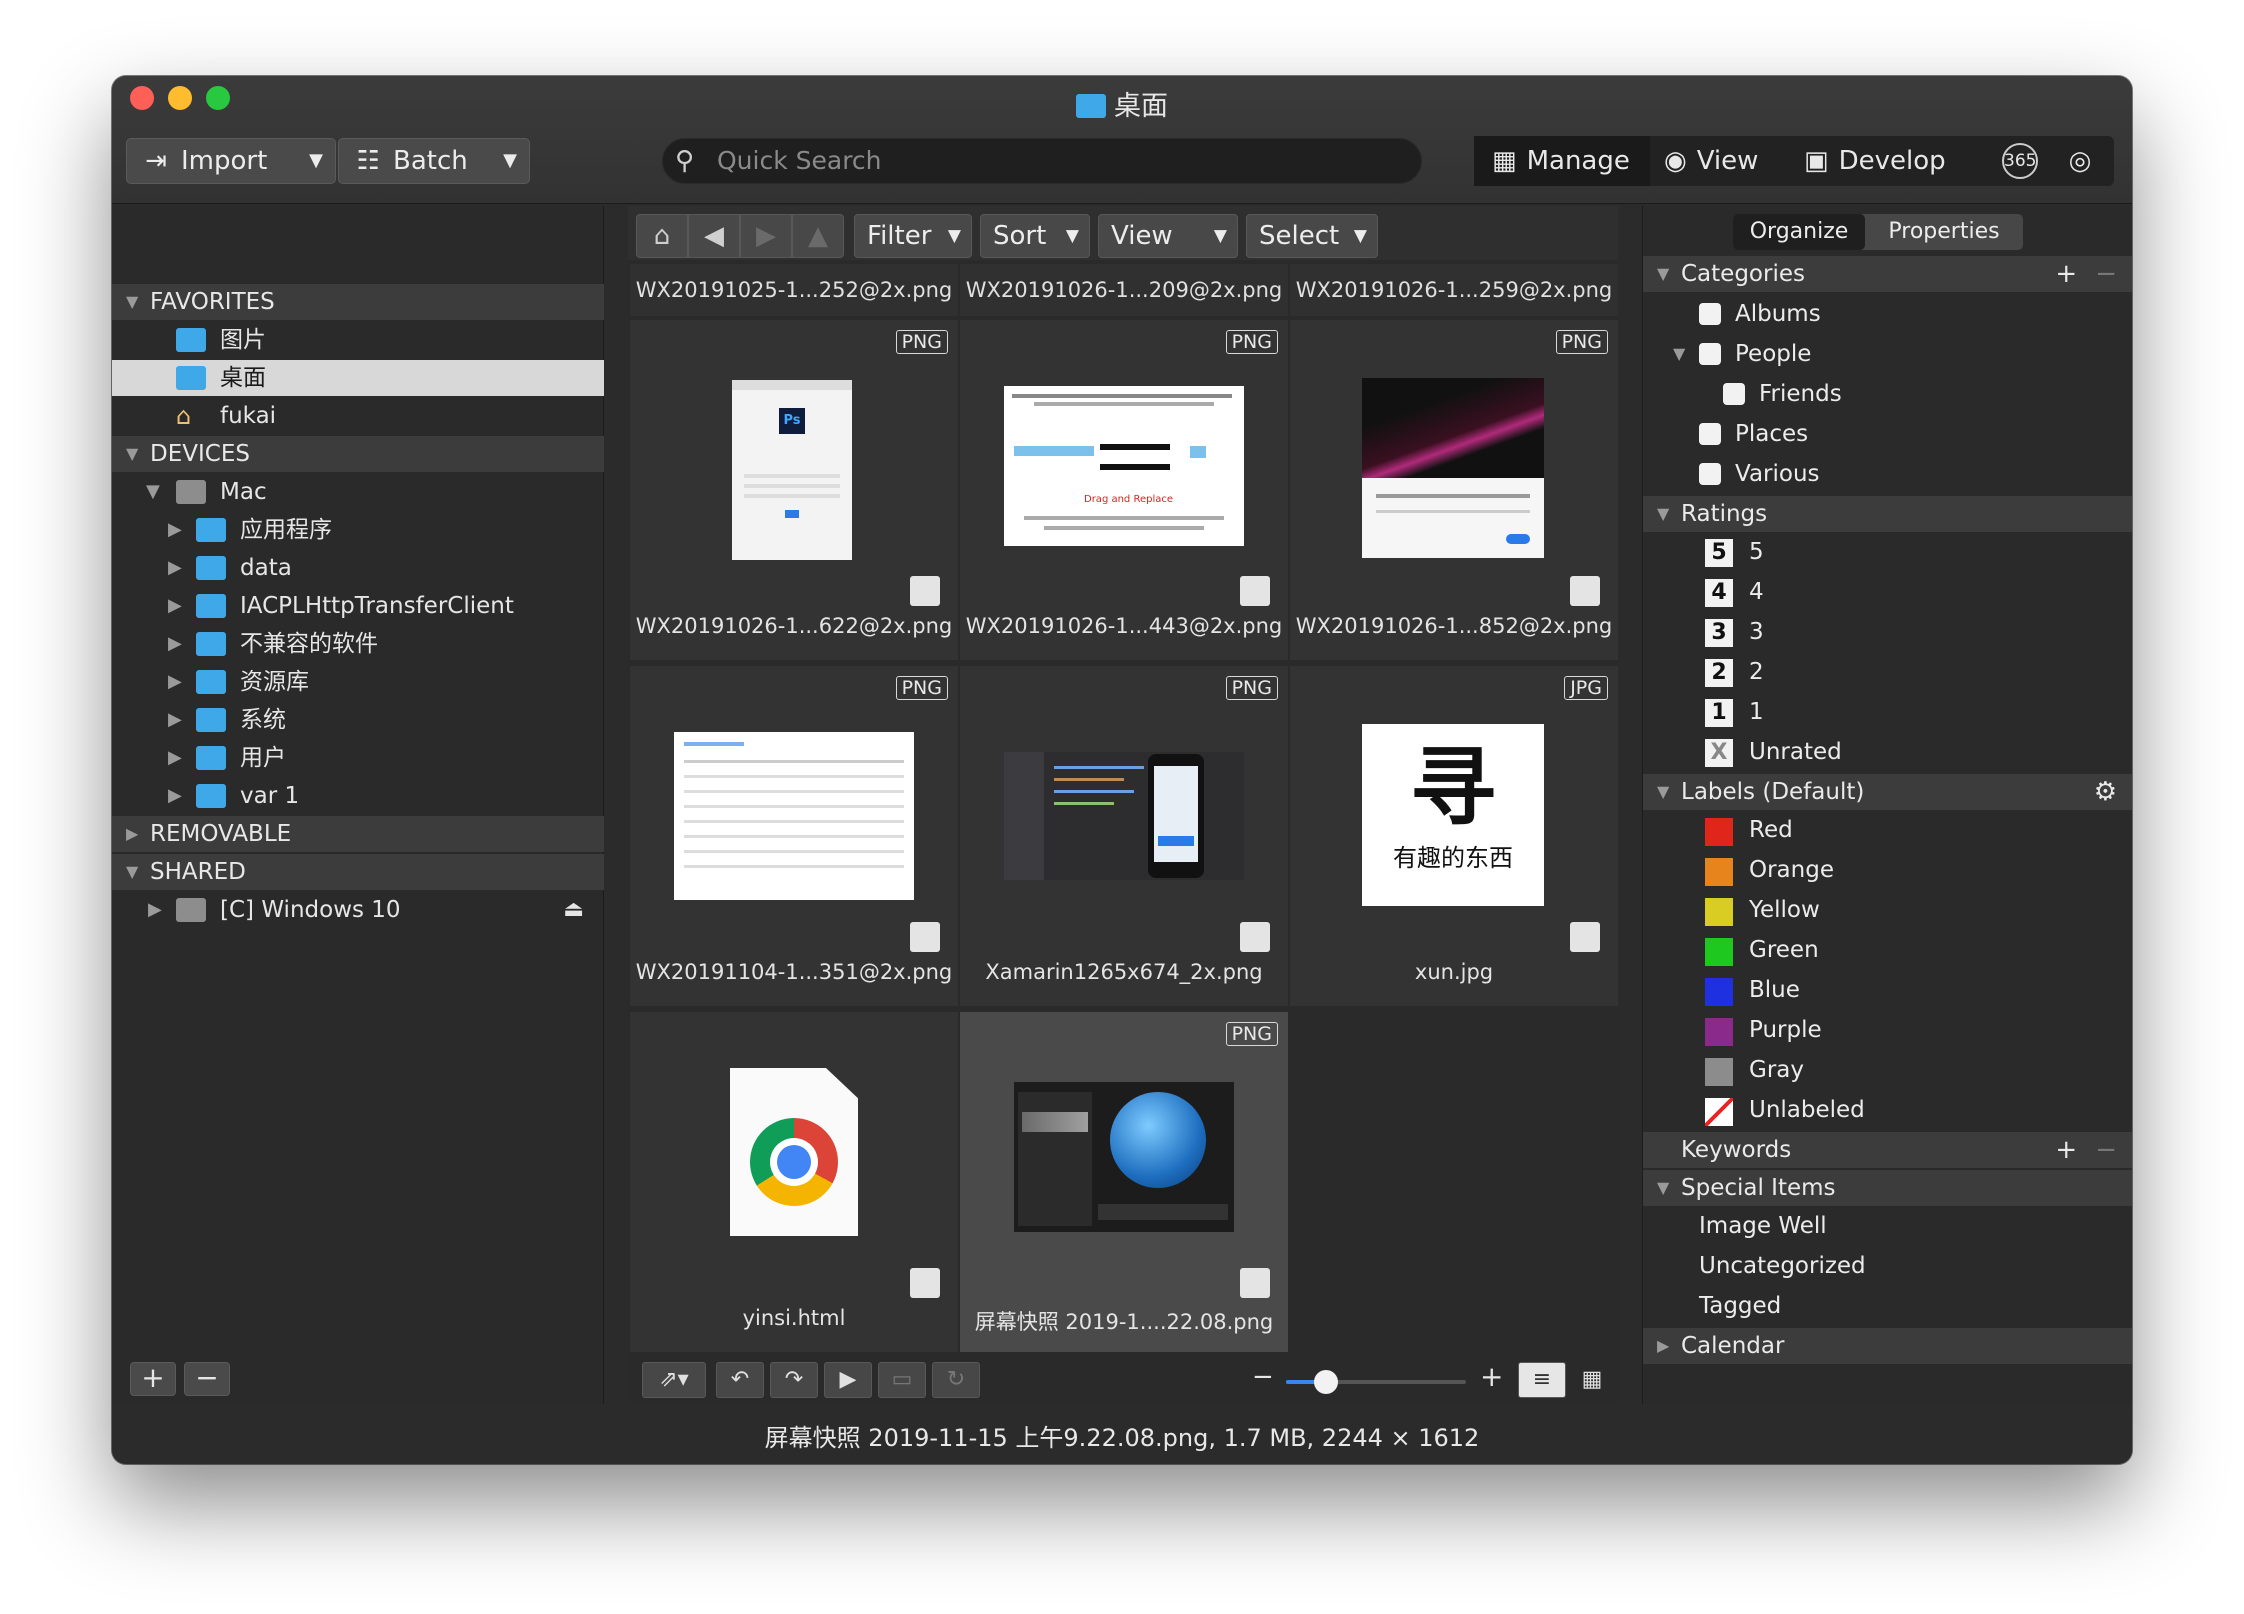  What do you see at coordinates (1325, 1382) in the screenshot?
I see `zoom-slider-knob` at bounding box center [1325, 1382].